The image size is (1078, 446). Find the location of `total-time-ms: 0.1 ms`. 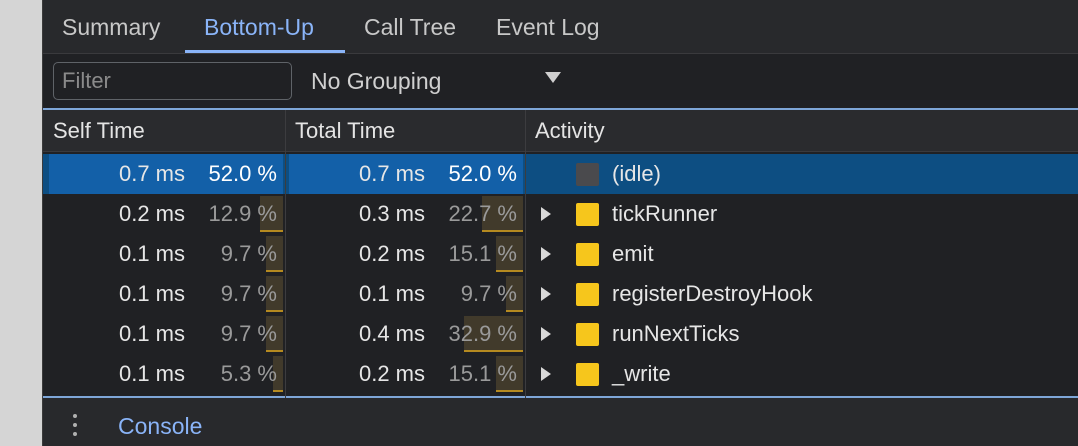

total-time-ms: 0.1 ms is located at coordinates (391, 293).